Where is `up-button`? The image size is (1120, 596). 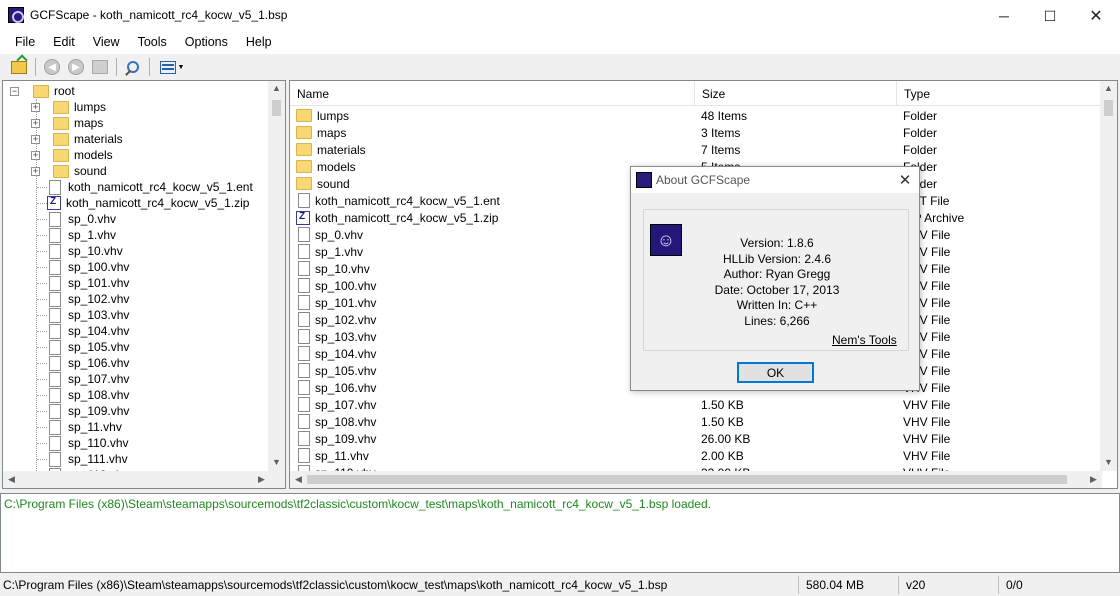 up-button is located at coordinates (100, 67).